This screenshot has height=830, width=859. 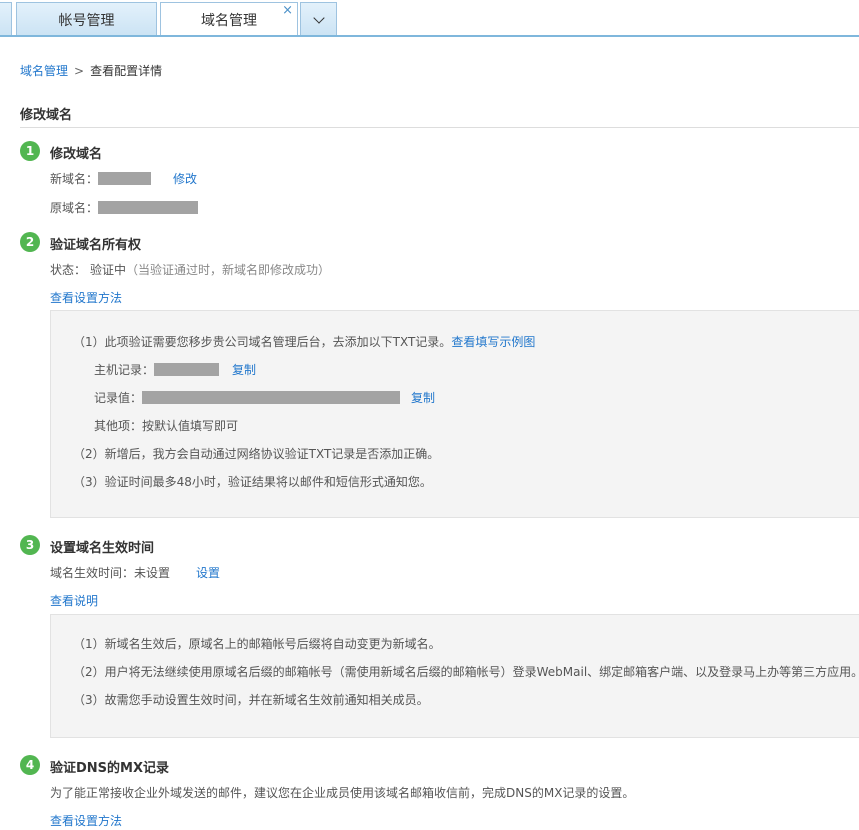 I want to click on step-3-badge: 3, so click(x=30, y=545).